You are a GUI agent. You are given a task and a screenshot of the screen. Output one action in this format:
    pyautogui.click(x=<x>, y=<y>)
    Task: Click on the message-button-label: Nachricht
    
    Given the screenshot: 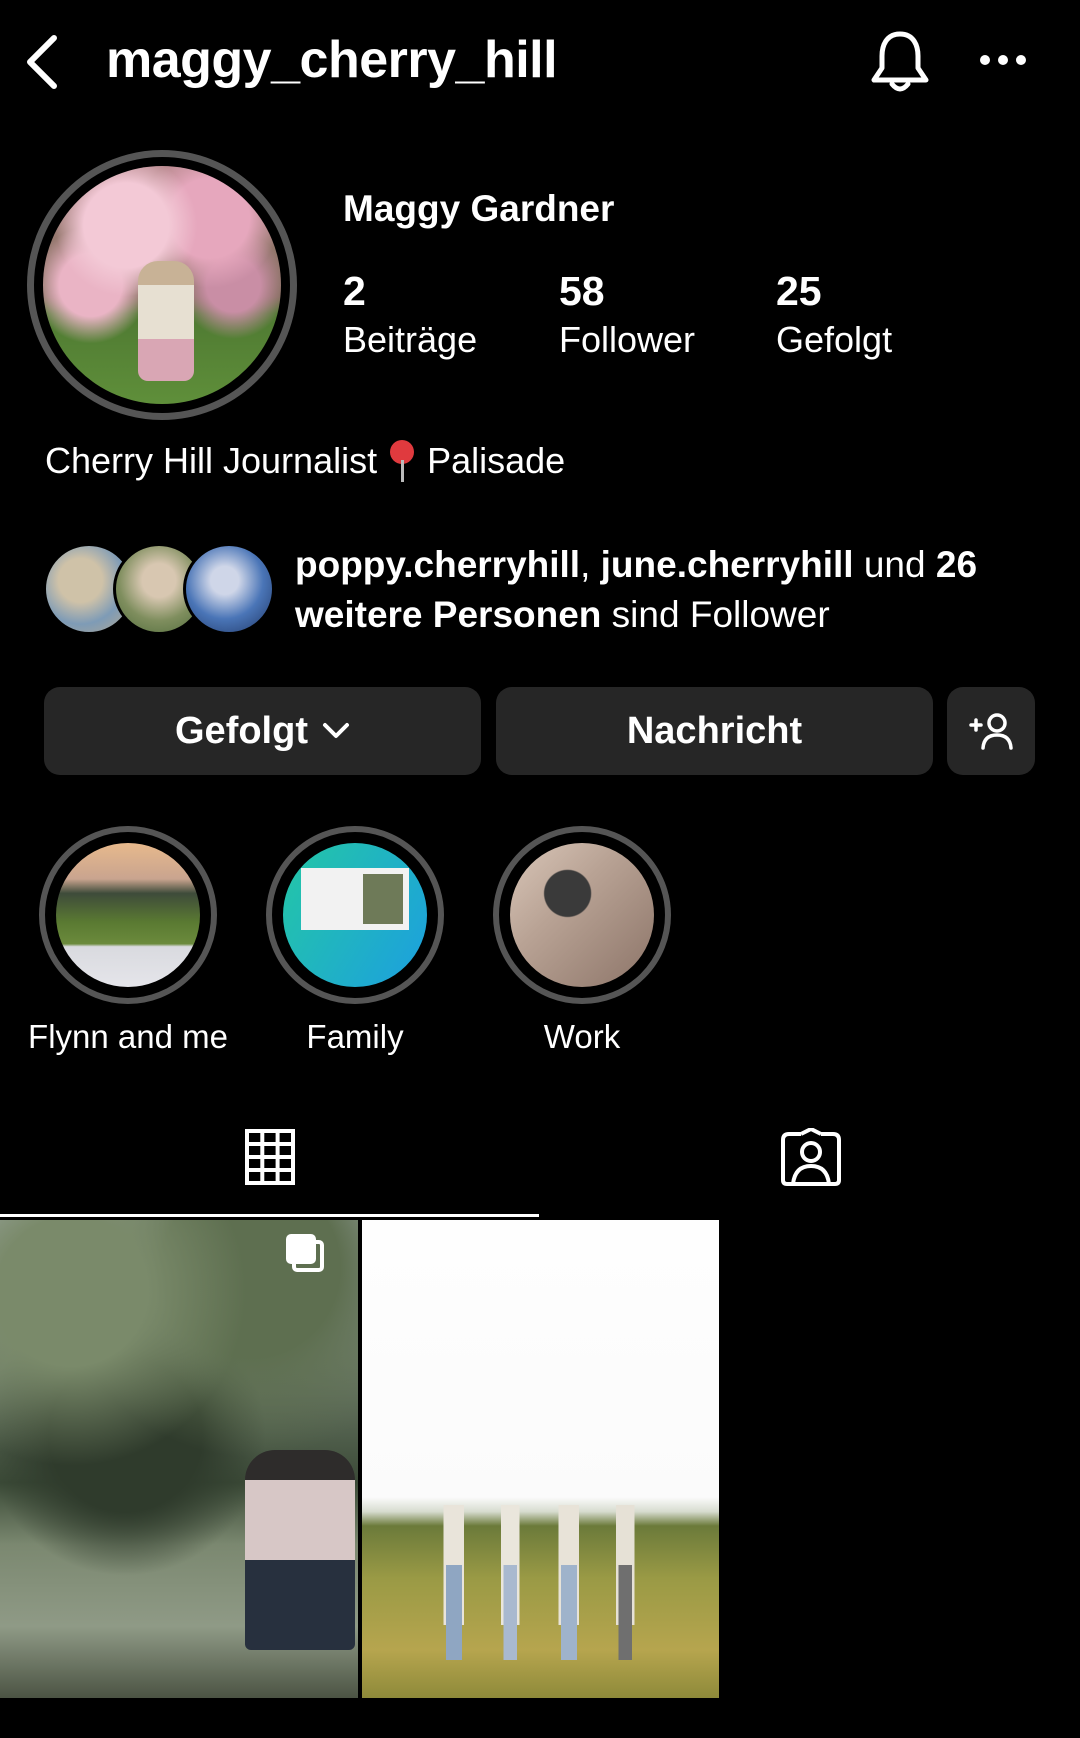 What is the action you would take?
    pyautogui.click(x=714, y=730)
    